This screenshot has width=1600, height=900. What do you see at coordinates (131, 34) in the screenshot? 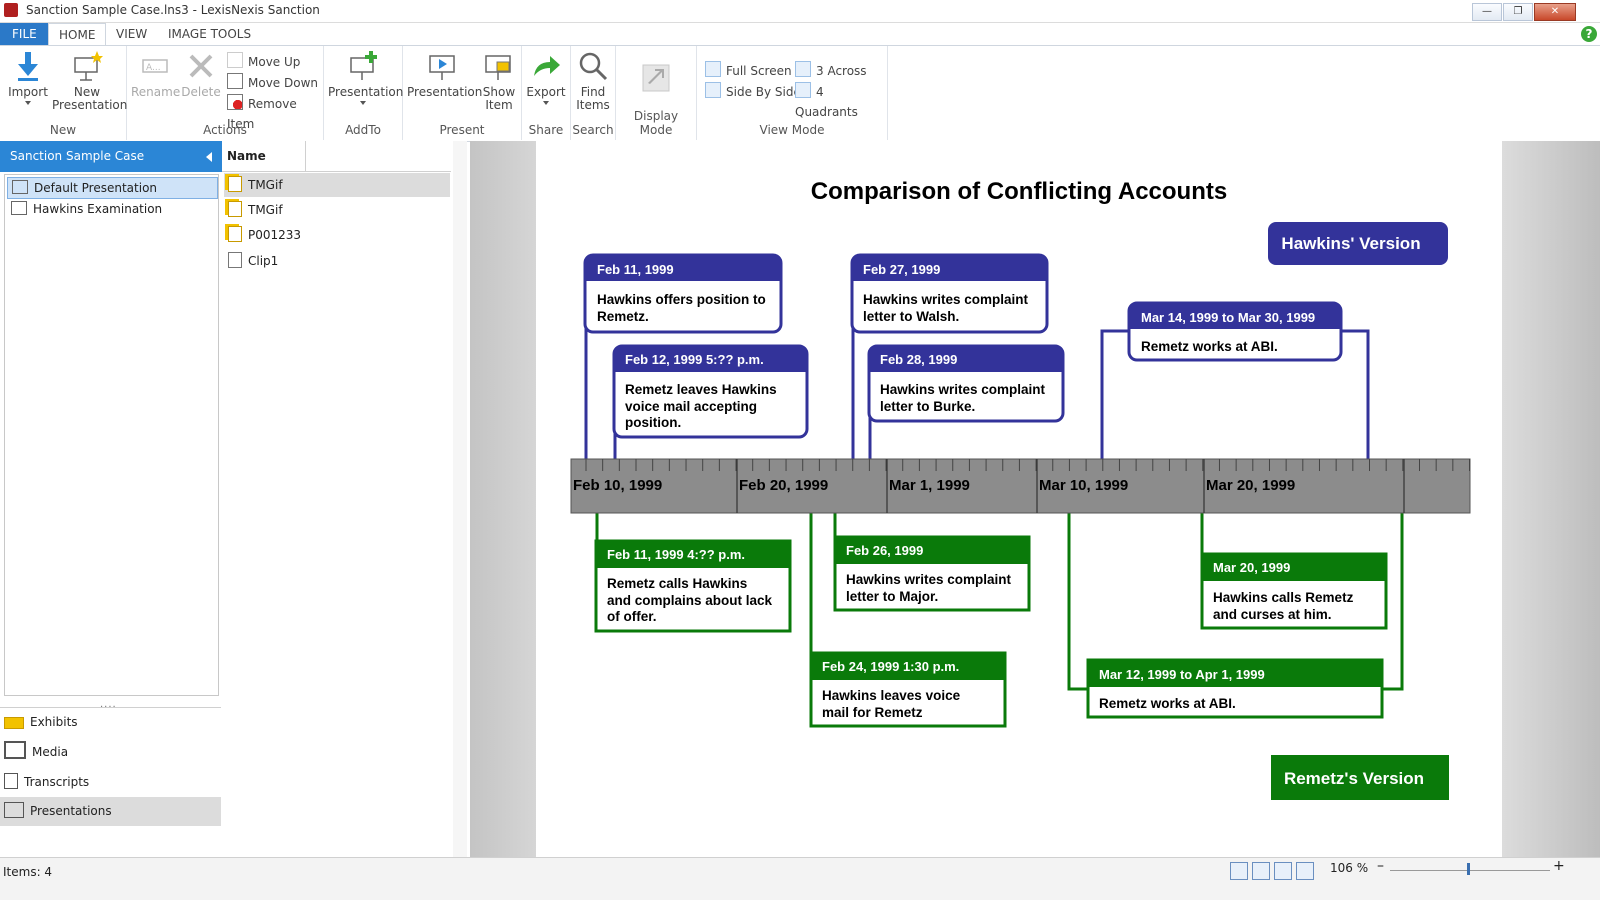
I see `tab-view: VIEW` at bounding box center [131, 34].